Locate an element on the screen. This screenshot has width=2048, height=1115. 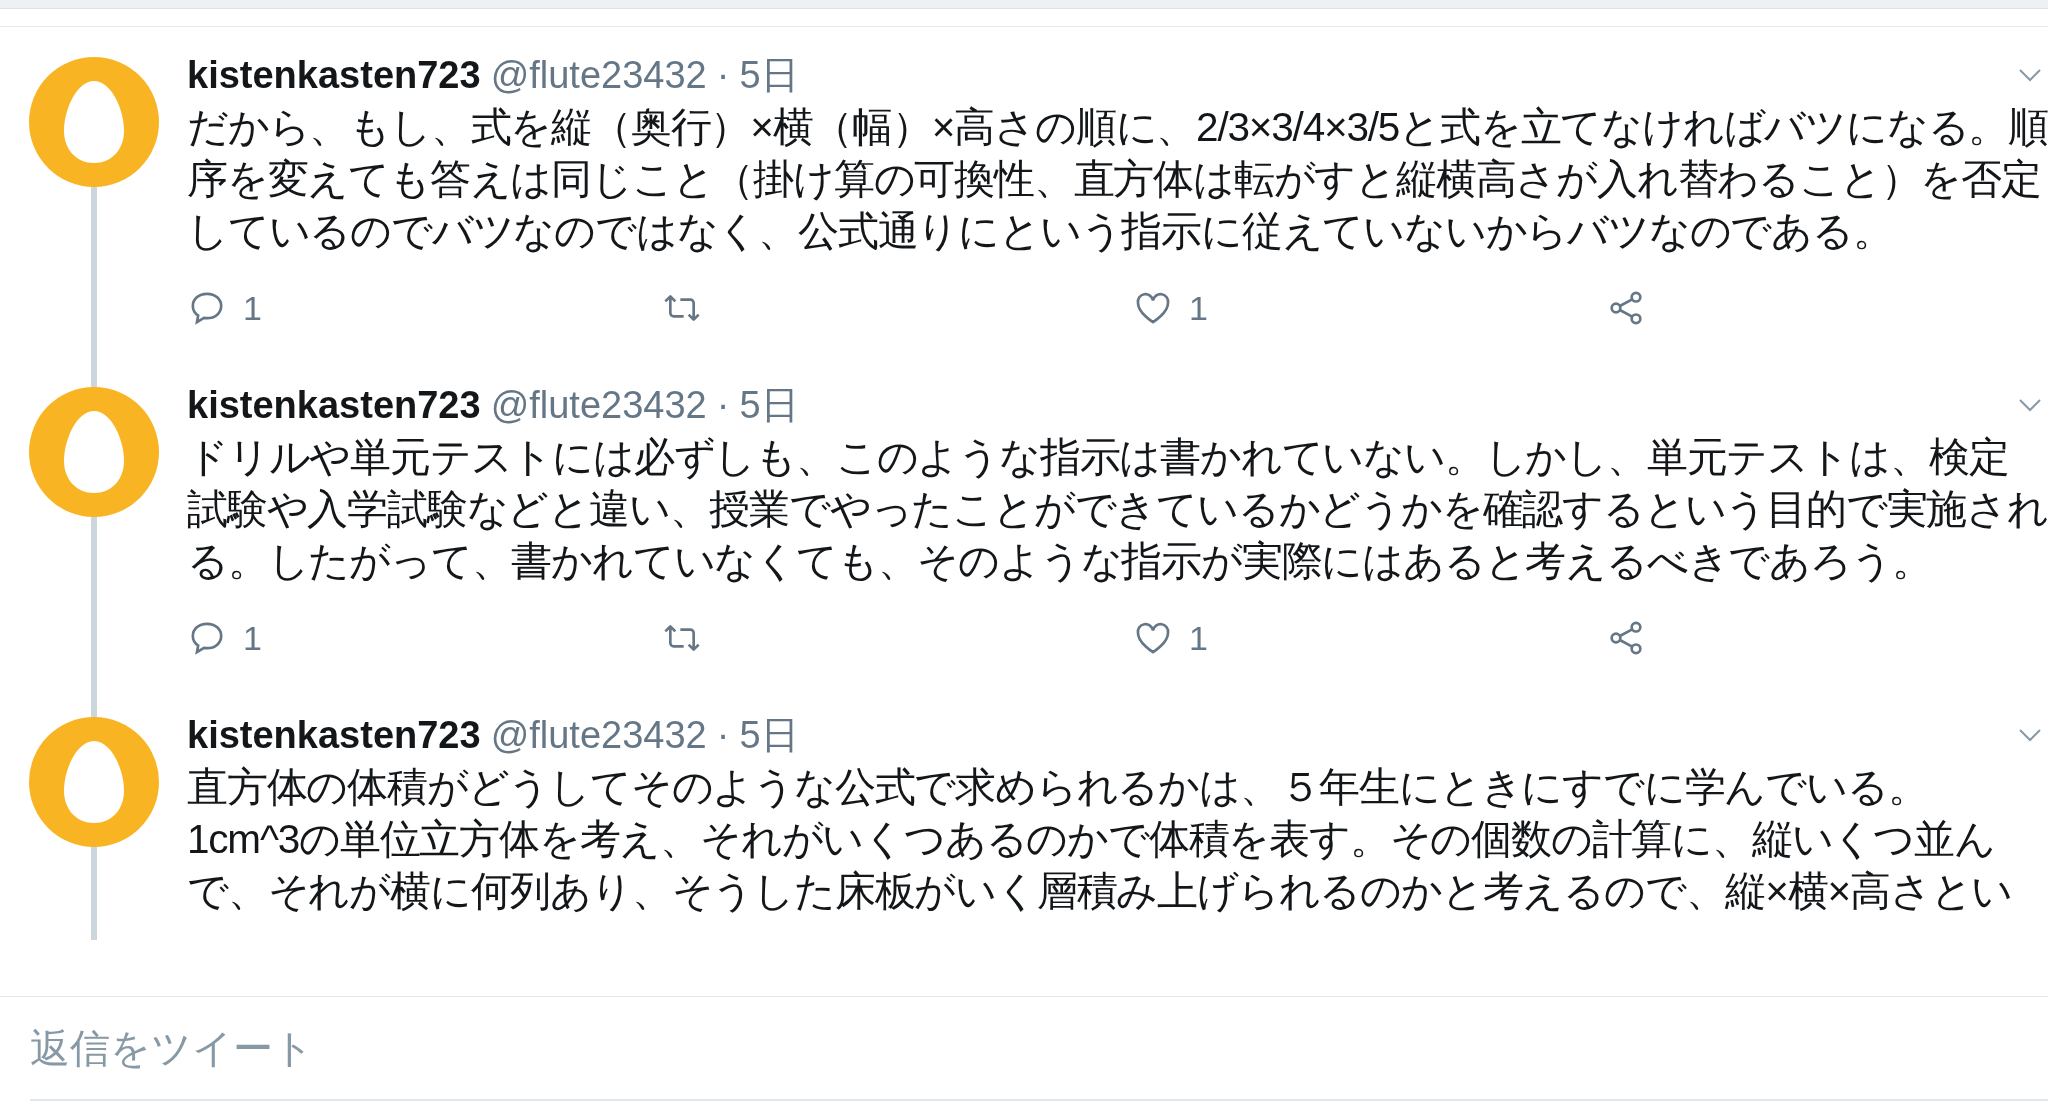
tweet-text: だから、もし、式を縦（奥行）×横（幅）×高さの順に、2/3×3/4×3/5と式を立てなければバツになる。順序を変えても答えは同じこと（掛け算の可換性、直方体は転がすと縦横高さが入れ替わること）を否定しているのでバツなのではなく、公式通りにという指示に従えていないからバツなのである。 is located at coordinates (1117, 179).